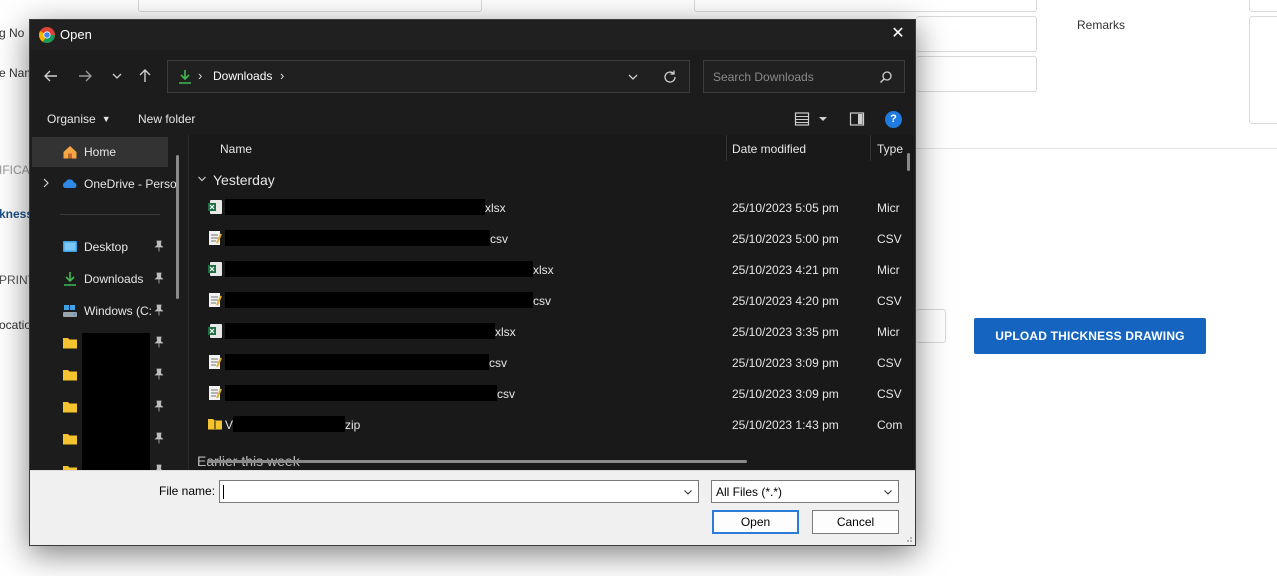 The height and width of the screenshot is (576, 1277). I want to click on downloads-icon, so click(185, 77).